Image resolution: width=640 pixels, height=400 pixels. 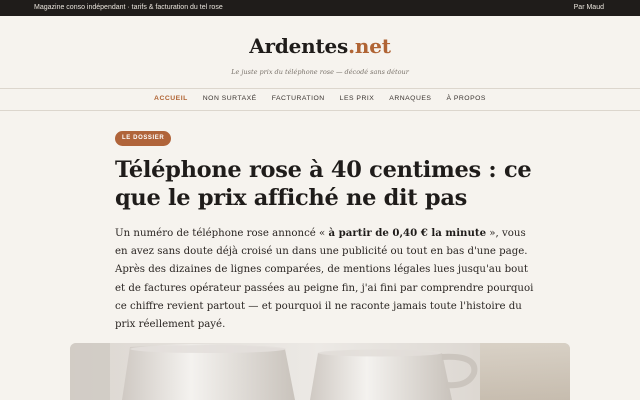 I want to click on logo-name: Ardentes, so click(x=299, y=46).